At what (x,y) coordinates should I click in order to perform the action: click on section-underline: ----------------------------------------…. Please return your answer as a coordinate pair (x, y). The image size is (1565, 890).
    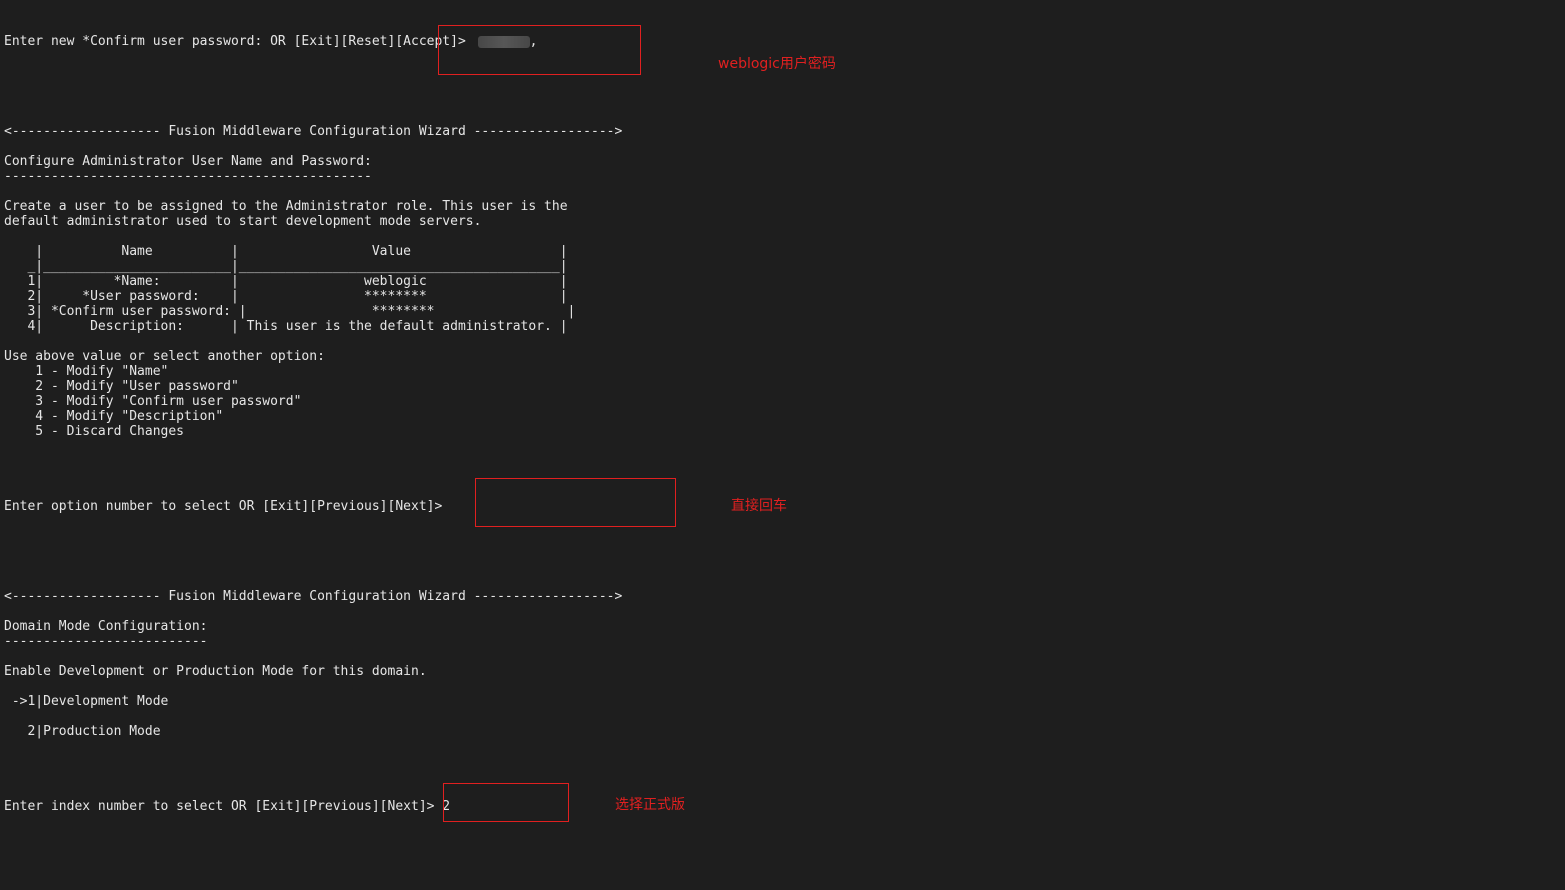
    Looking at the image, I should click on (188, 176).